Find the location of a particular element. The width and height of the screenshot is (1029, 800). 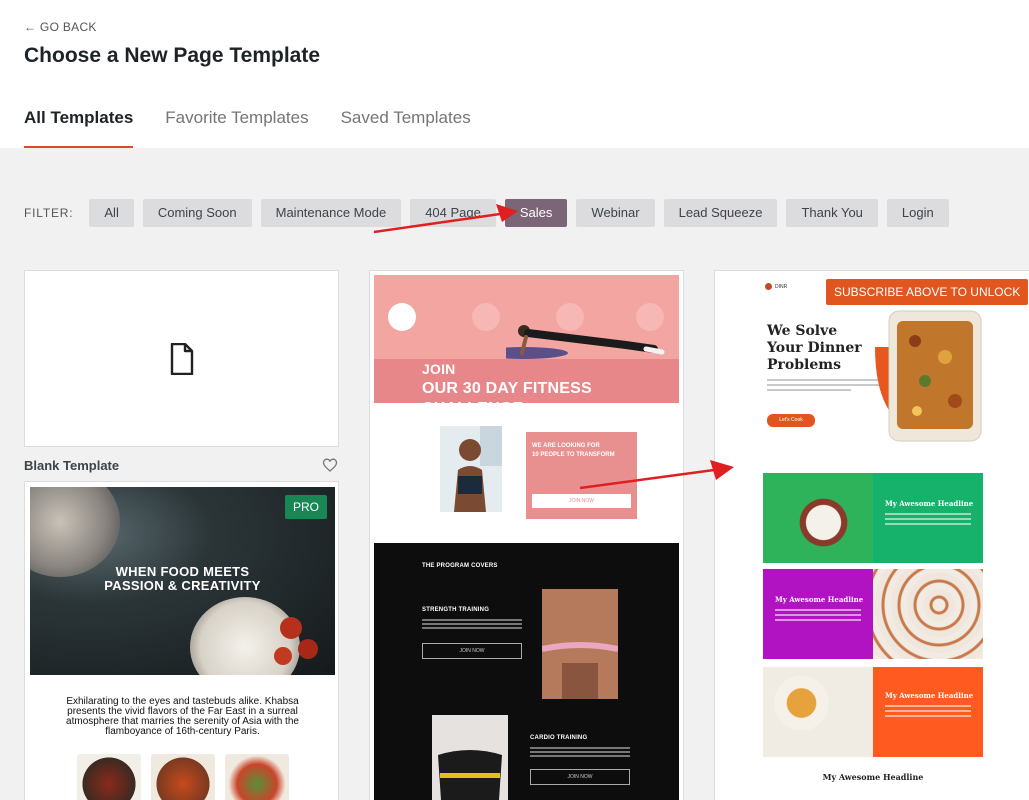

filter-lead-squeeze: Lead Squeeze is located at coordinates (720, 213).